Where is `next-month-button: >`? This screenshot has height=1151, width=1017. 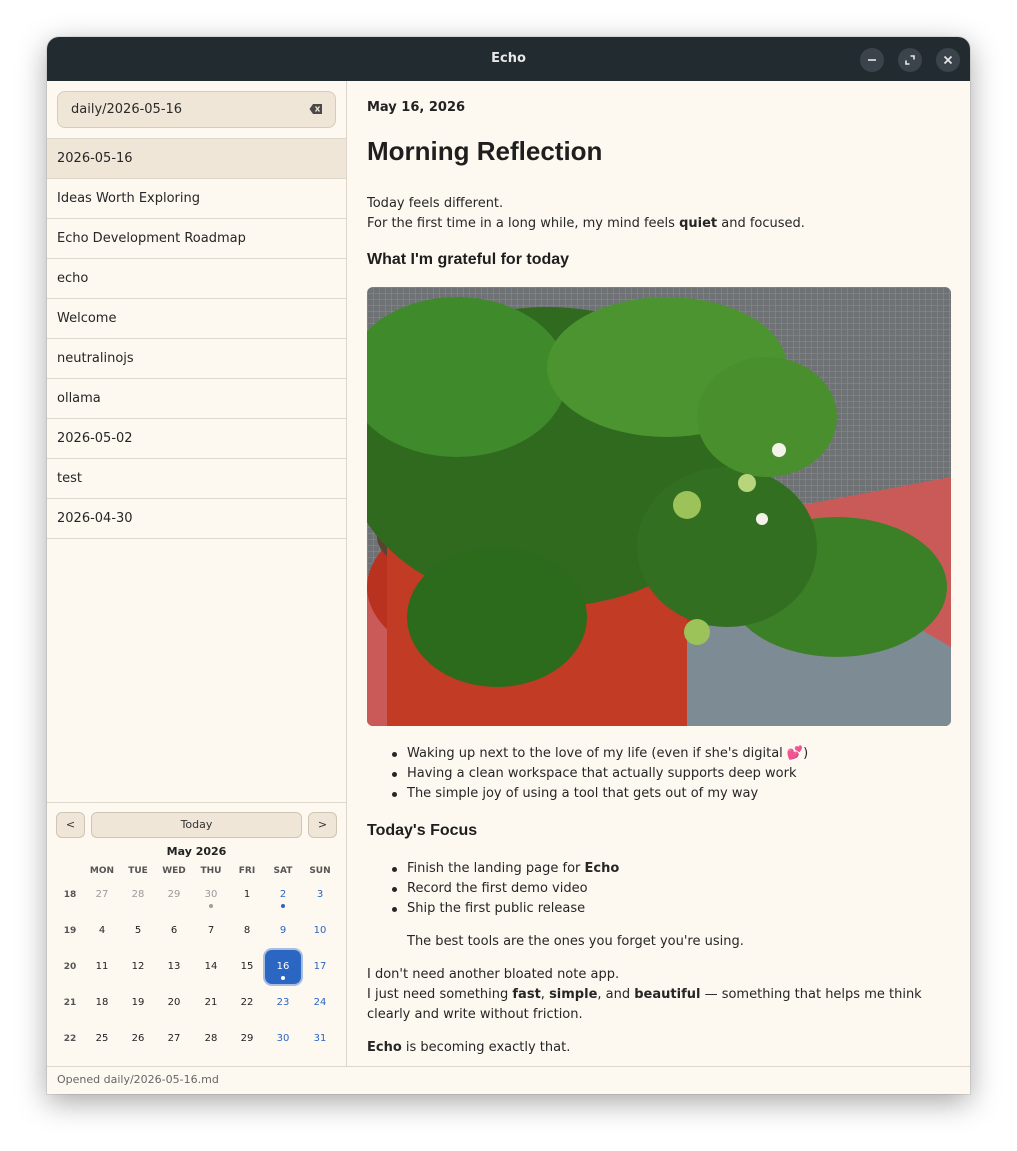 next-month-button: > is located at coordinates (322, 825).